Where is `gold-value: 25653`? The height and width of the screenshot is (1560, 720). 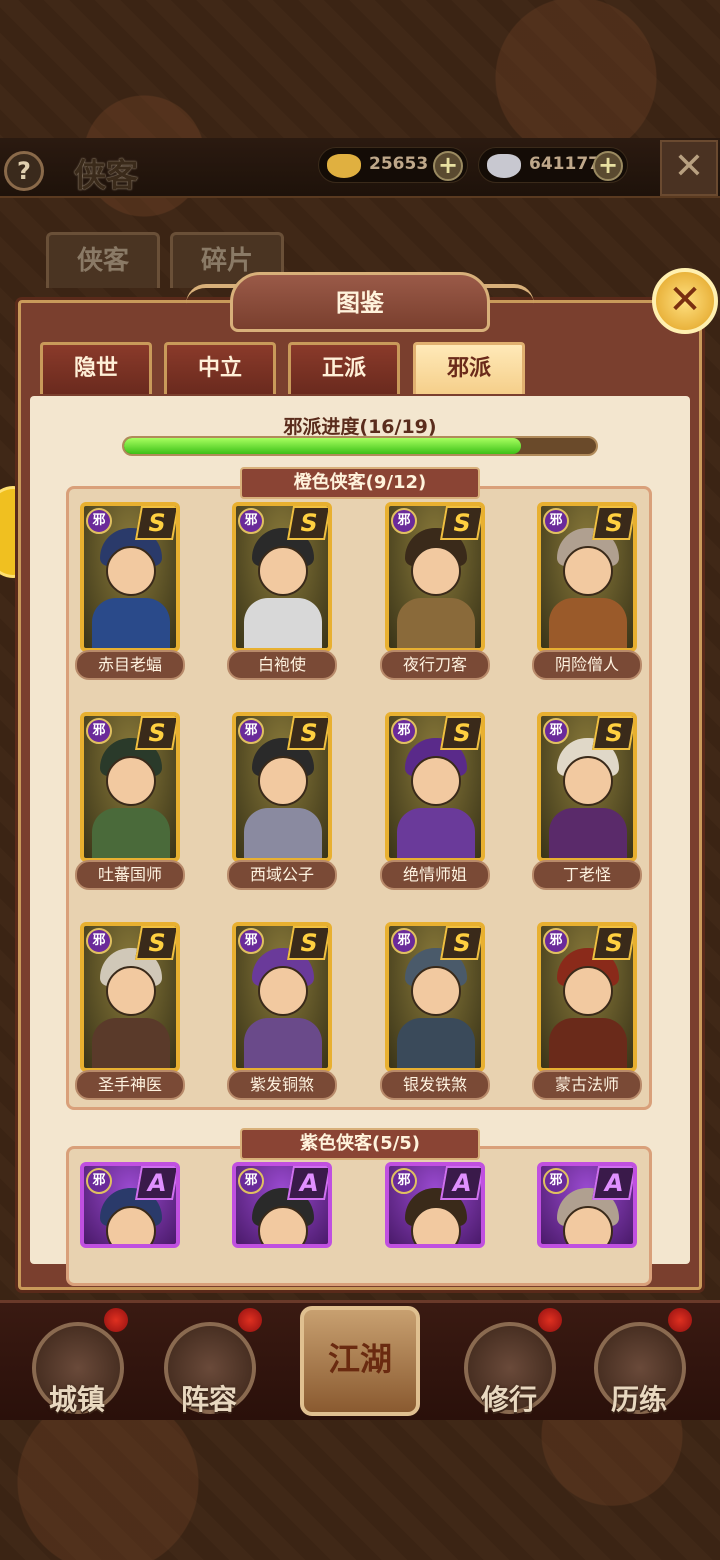
gold-value: 25653 is located at coordinates (399, 164).